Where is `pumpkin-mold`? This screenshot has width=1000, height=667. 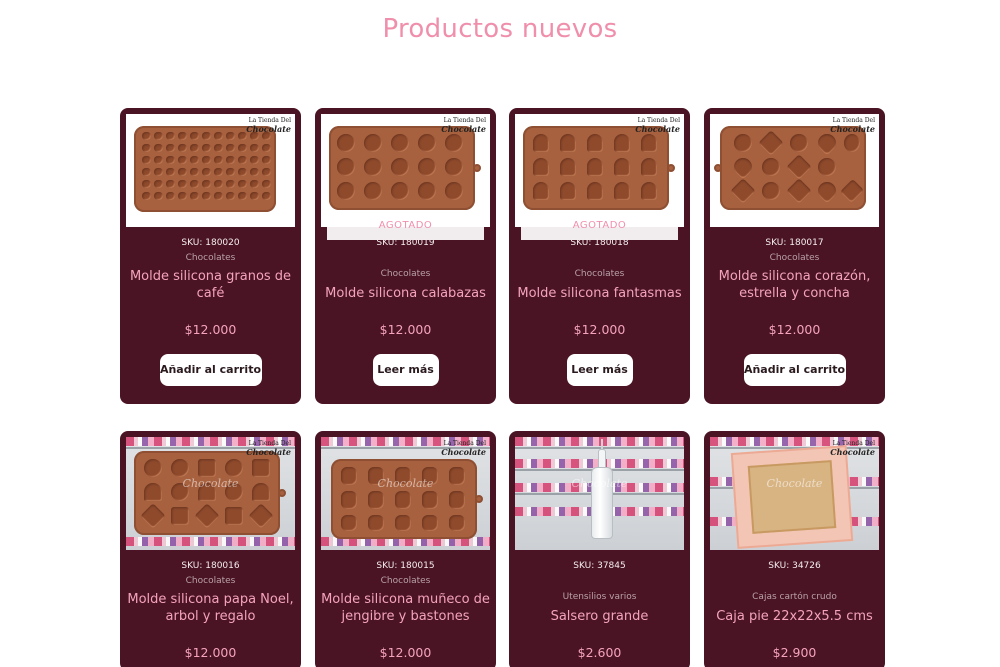 pumpkin-mold is located at coordinates (405, 168).